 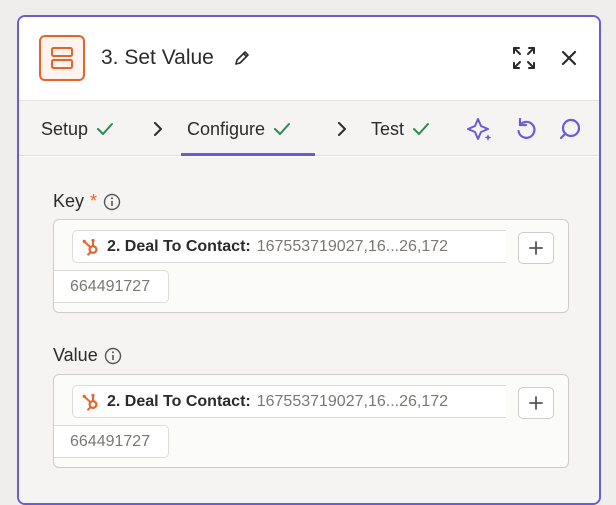 I want to click on undo-icon, so click(x=526, y=129).